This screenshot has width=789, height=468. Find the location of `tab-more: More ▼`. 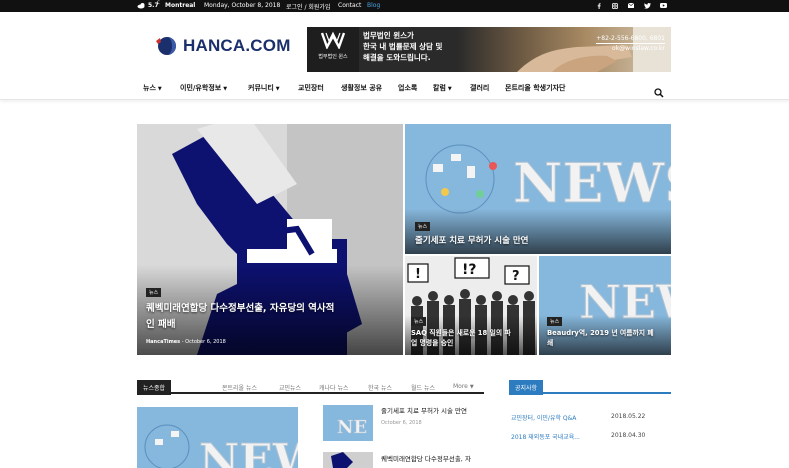

tab-more: More ▼ is located at coordinates (463, 386).